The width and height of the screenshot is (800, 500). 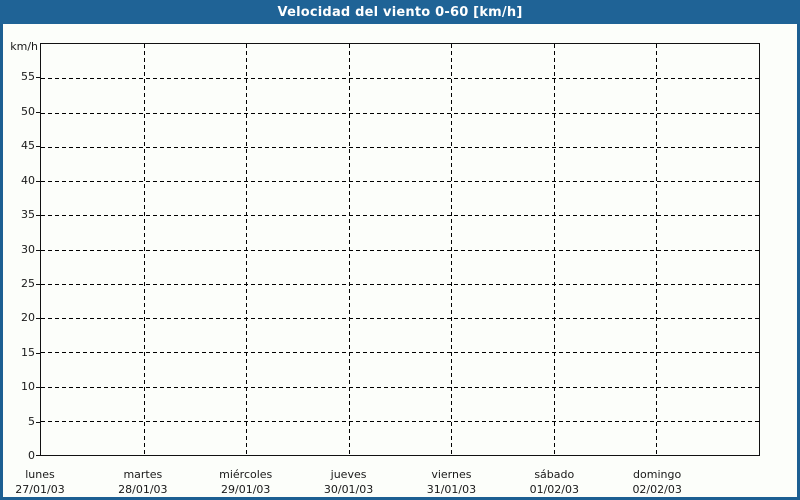 What do you see at coordinates (451, 489) in the screenshot?
I see `x-date-label: 31/01/03` at bounding box center [451, 489].